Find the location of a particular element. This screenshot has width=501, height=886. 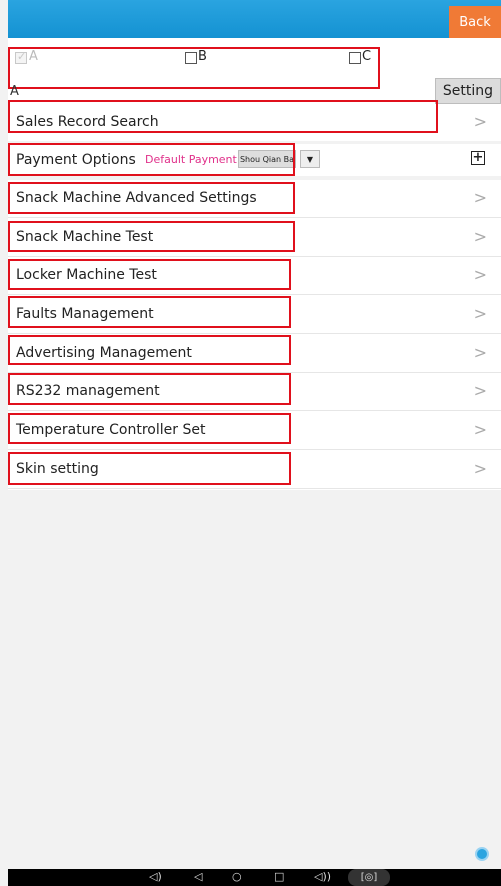

camera-icon: [◎] is located at coordinates (369, 877).